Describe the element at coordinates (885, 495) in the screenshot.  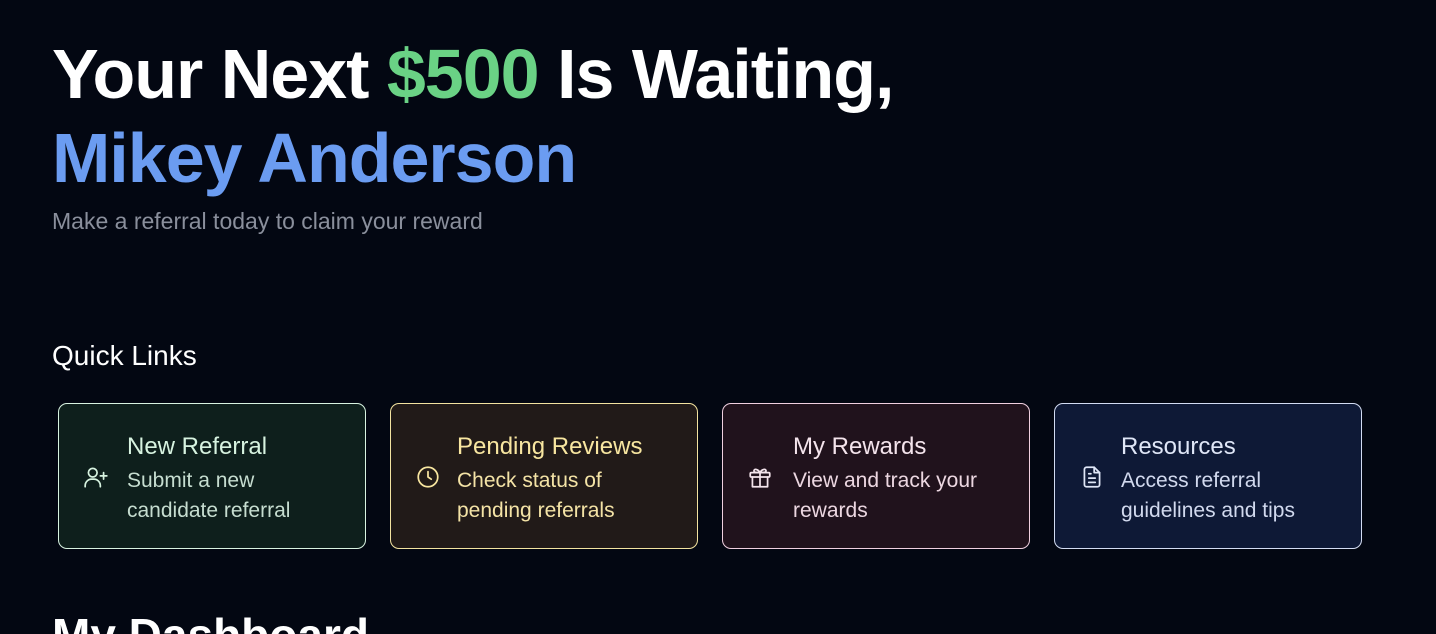
I see `card-description: View and track your rewards` at that location.